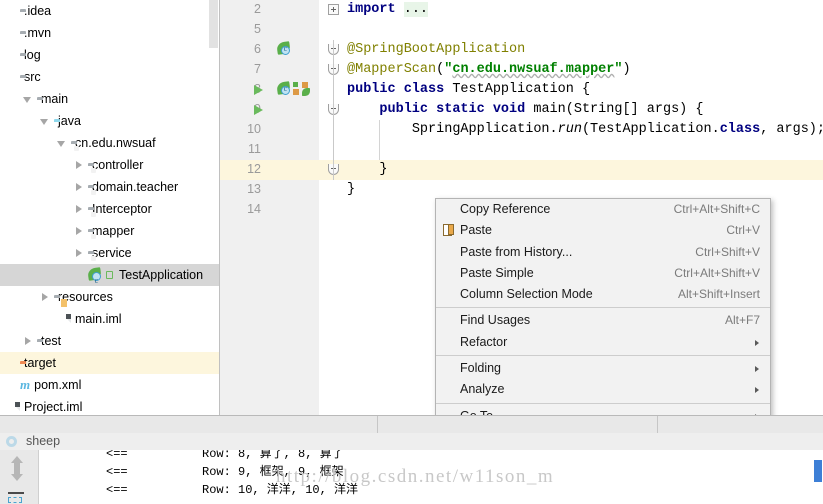 This screenshot has height=504, width=823. I want to click on tree-item-label: main.iml, so click(98, 319).